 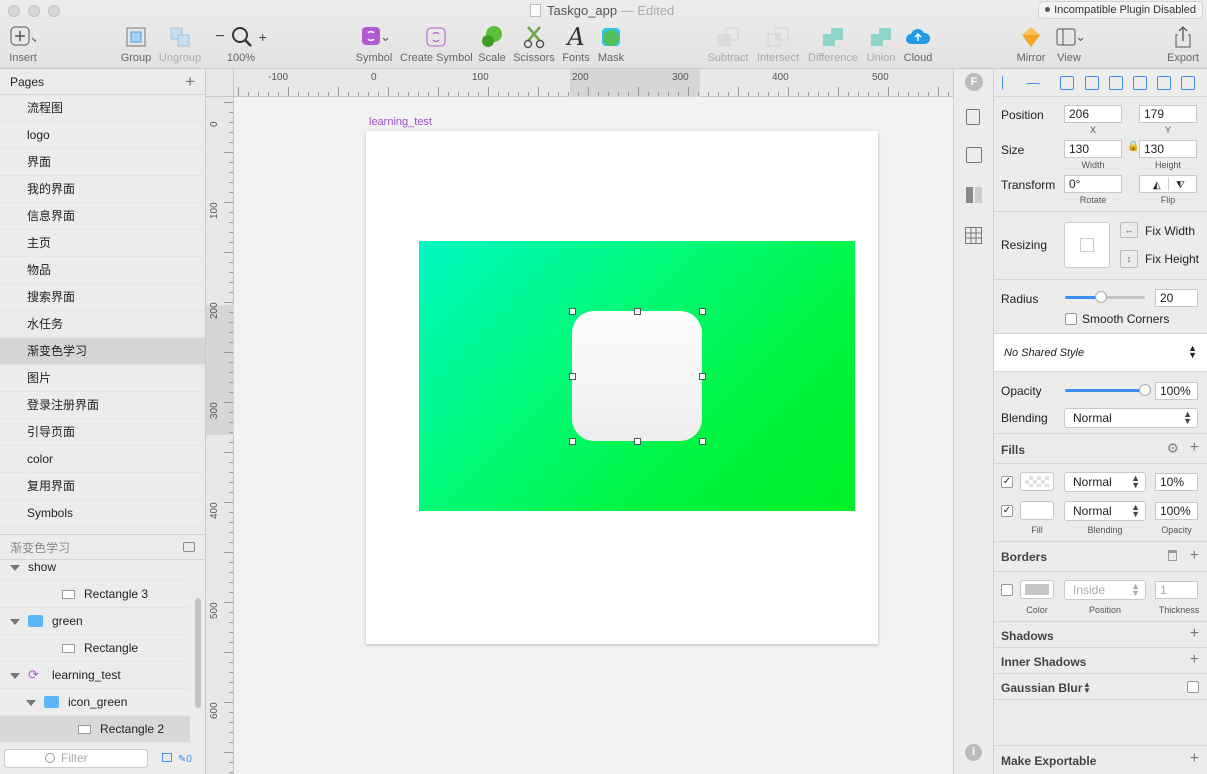 What do you see at coordinates (1100, 353) in the screenshot?
I see `shared-style-select: No Shared Style ▲ ▼` at bounding box center [1100, 353].